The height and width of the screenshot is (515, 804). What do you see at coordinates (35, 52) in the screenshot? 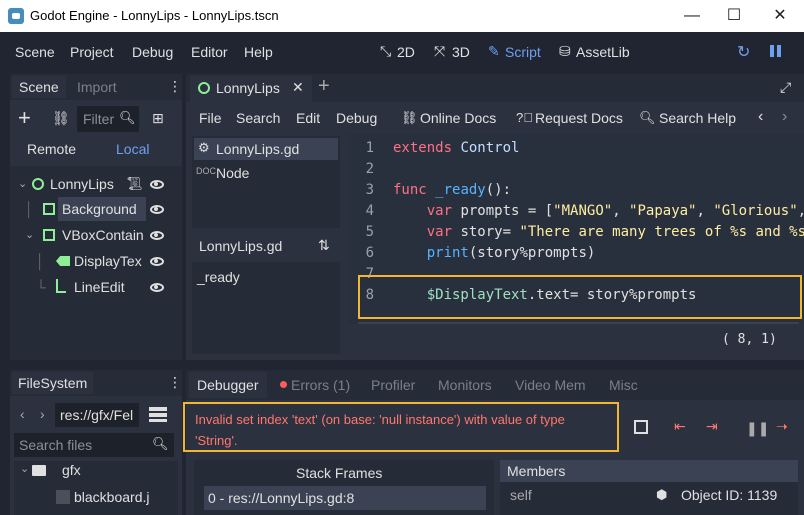
I see `menu-scene: Scene` at bounding box center [35, 52].